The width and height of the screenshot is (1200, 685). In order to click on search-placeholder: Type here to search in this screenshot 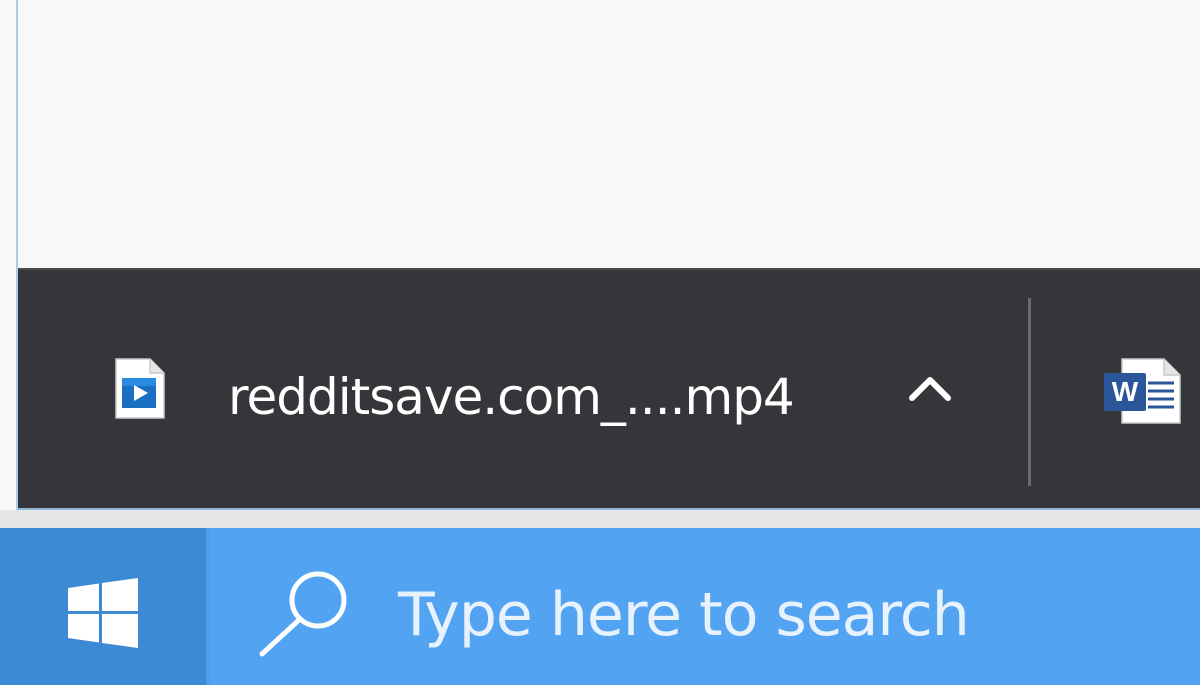, I will do `click(684, 615)`.